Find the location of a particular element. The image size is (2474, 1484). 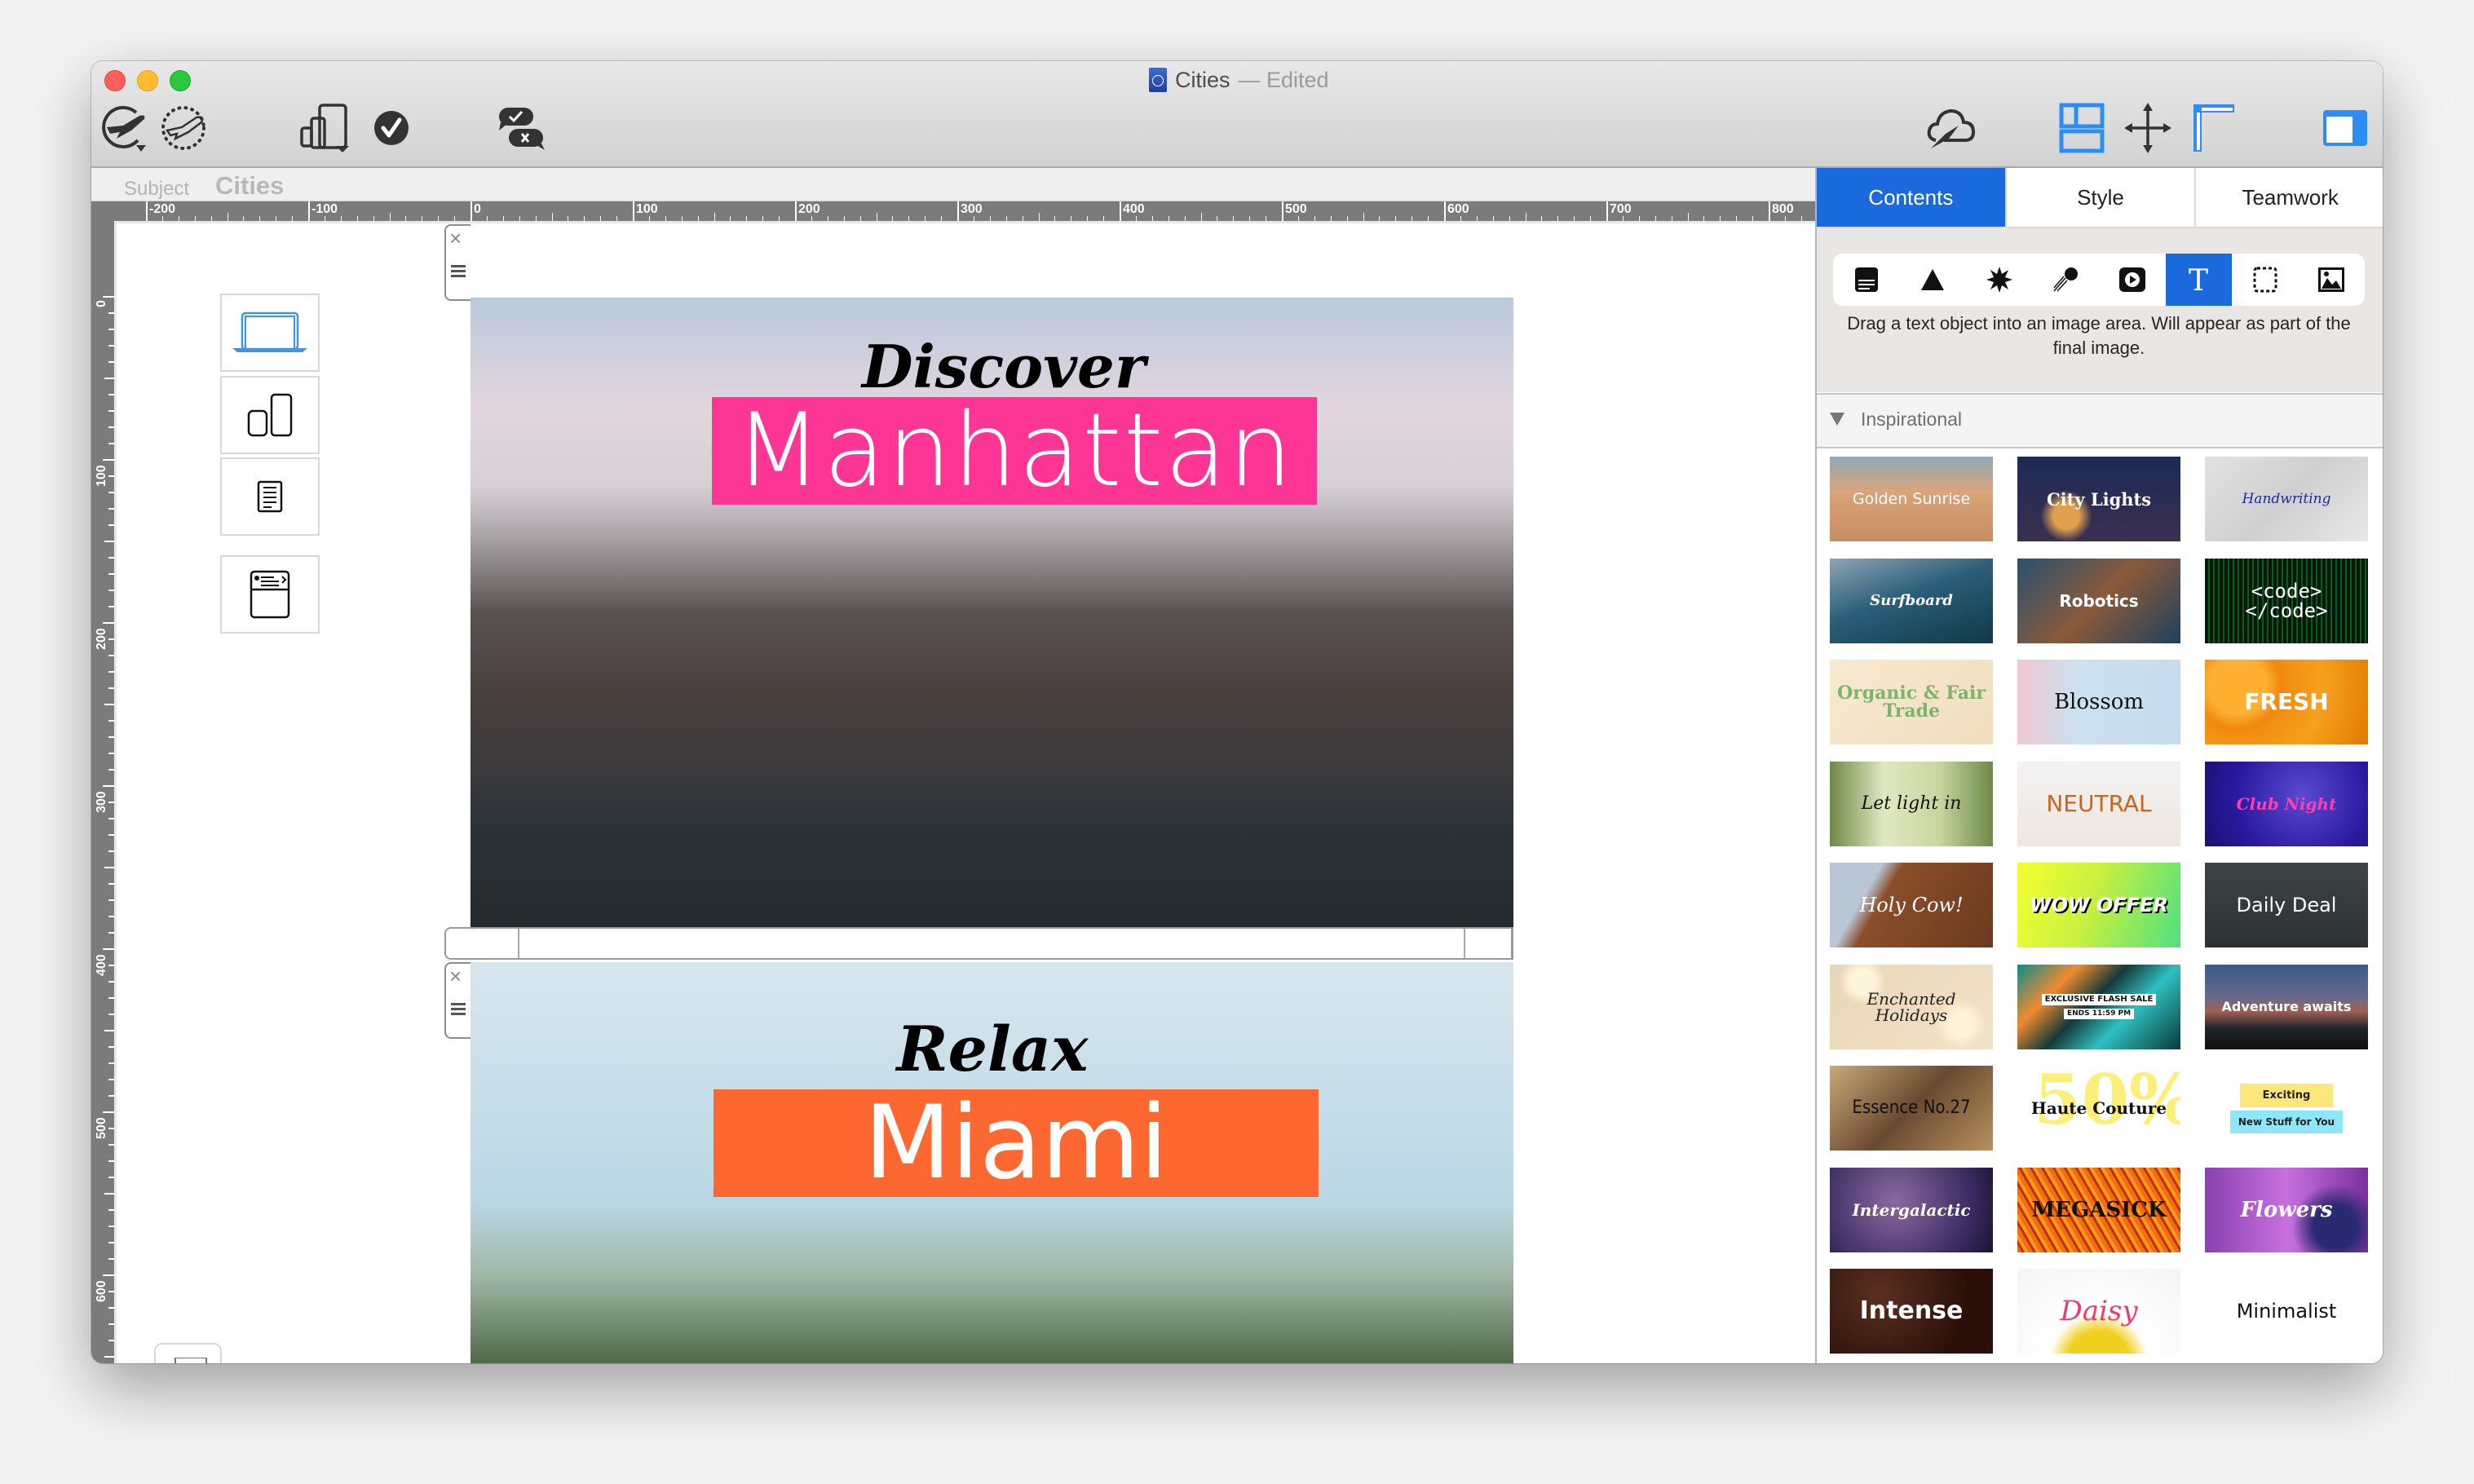

template-tile: MEGASICK is located at coordinates (2098, 1209).